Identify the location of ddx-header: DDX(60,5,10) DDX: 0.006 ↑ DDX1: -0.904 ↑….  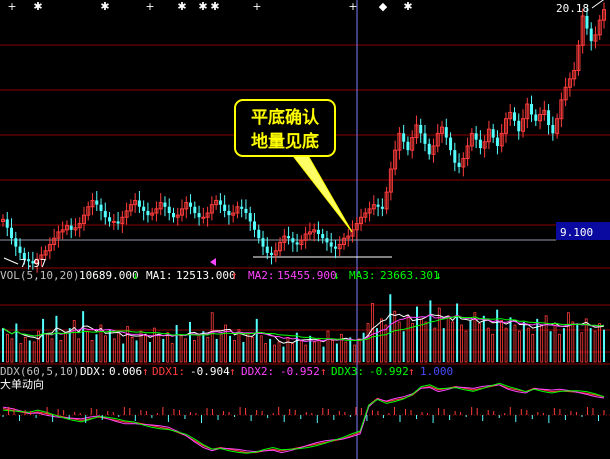
(226, 371).